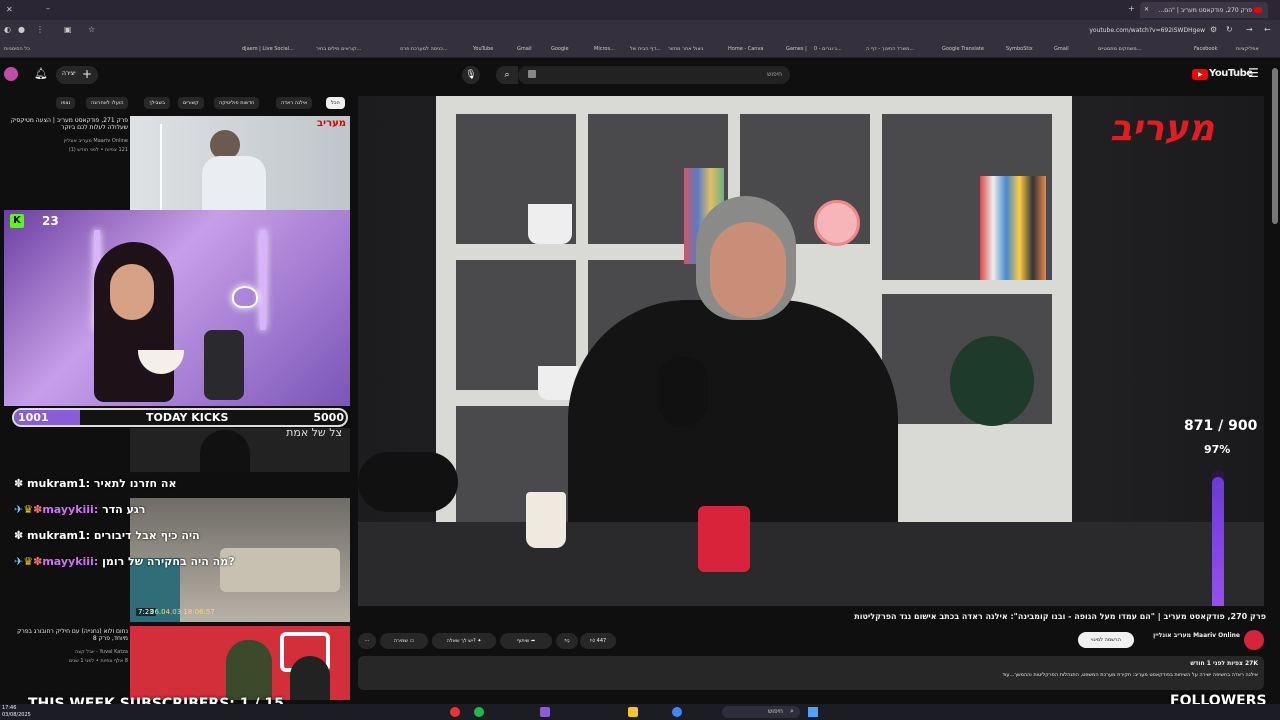  Describe the element at coordinates (567, 641) in the screenshot. I see `dislike-button: 👎︎` at that location.